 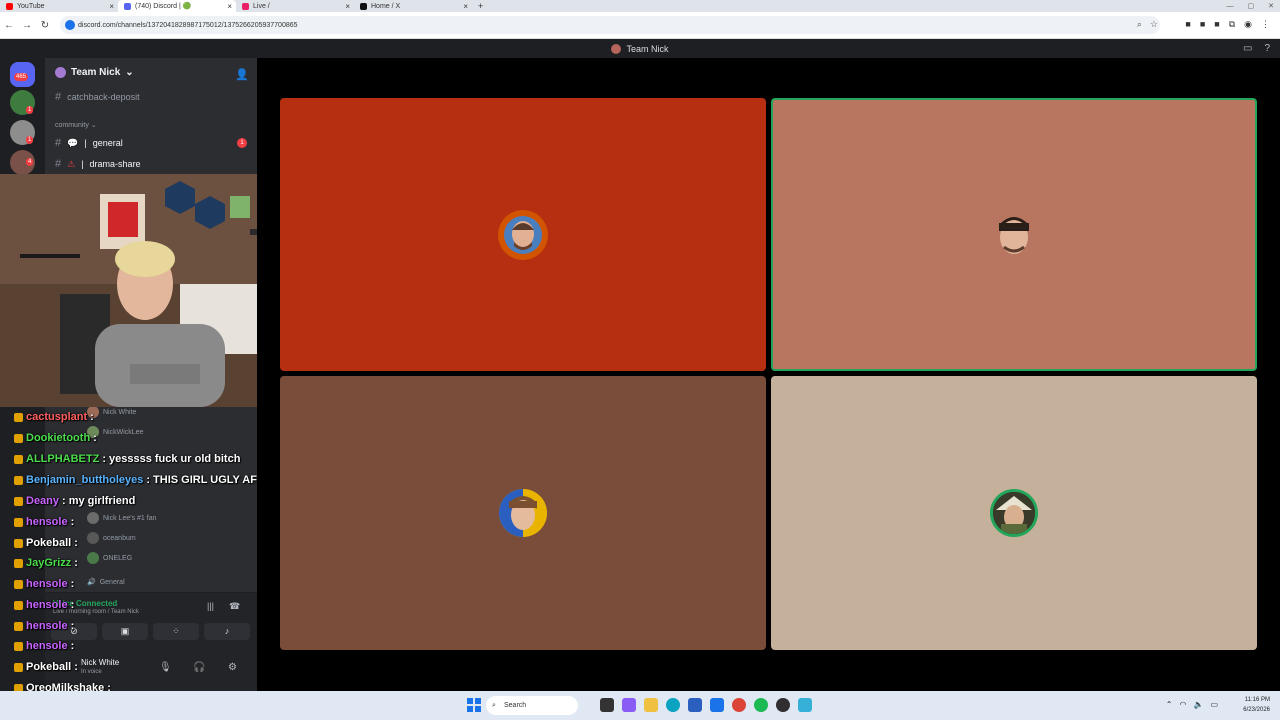 I want to click on x-favicon-icon, so click(x=363, y=6).